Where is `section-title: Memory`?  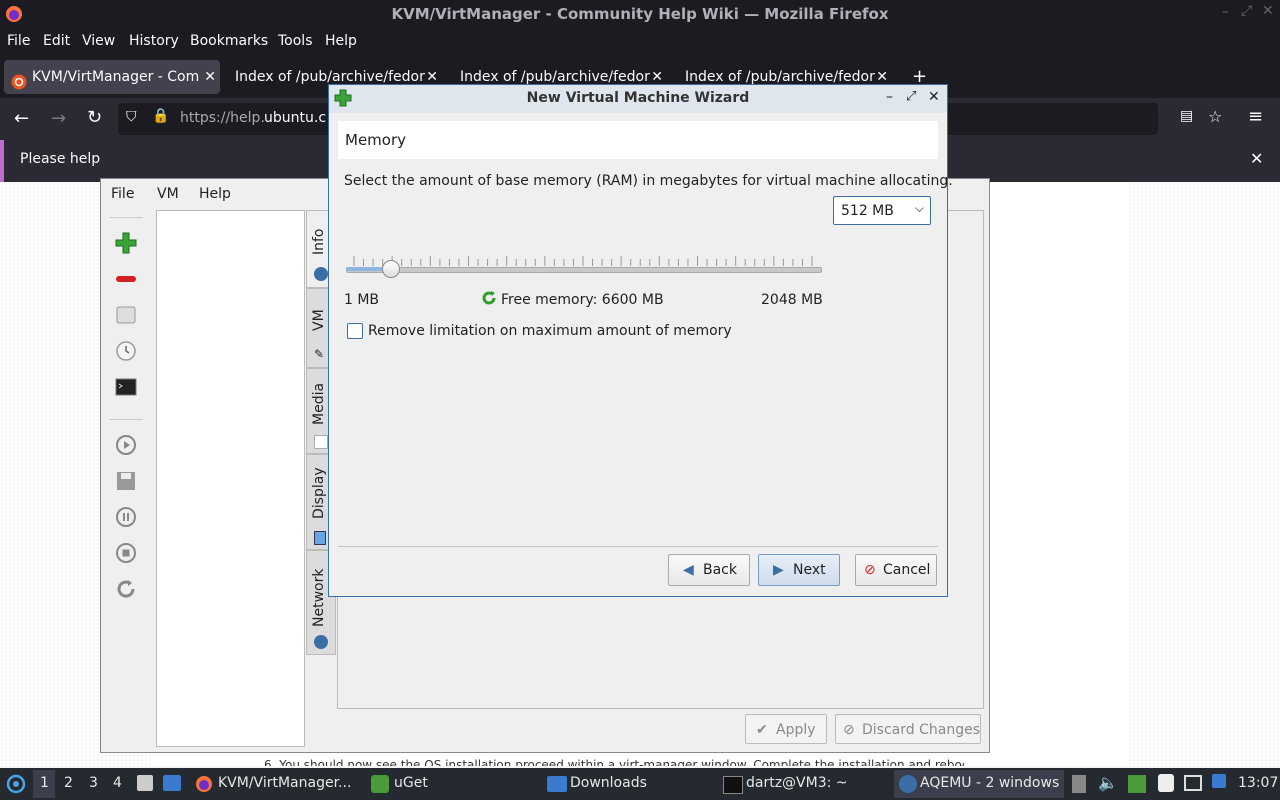 section-title: Memory is located at coordinates (376, 140).